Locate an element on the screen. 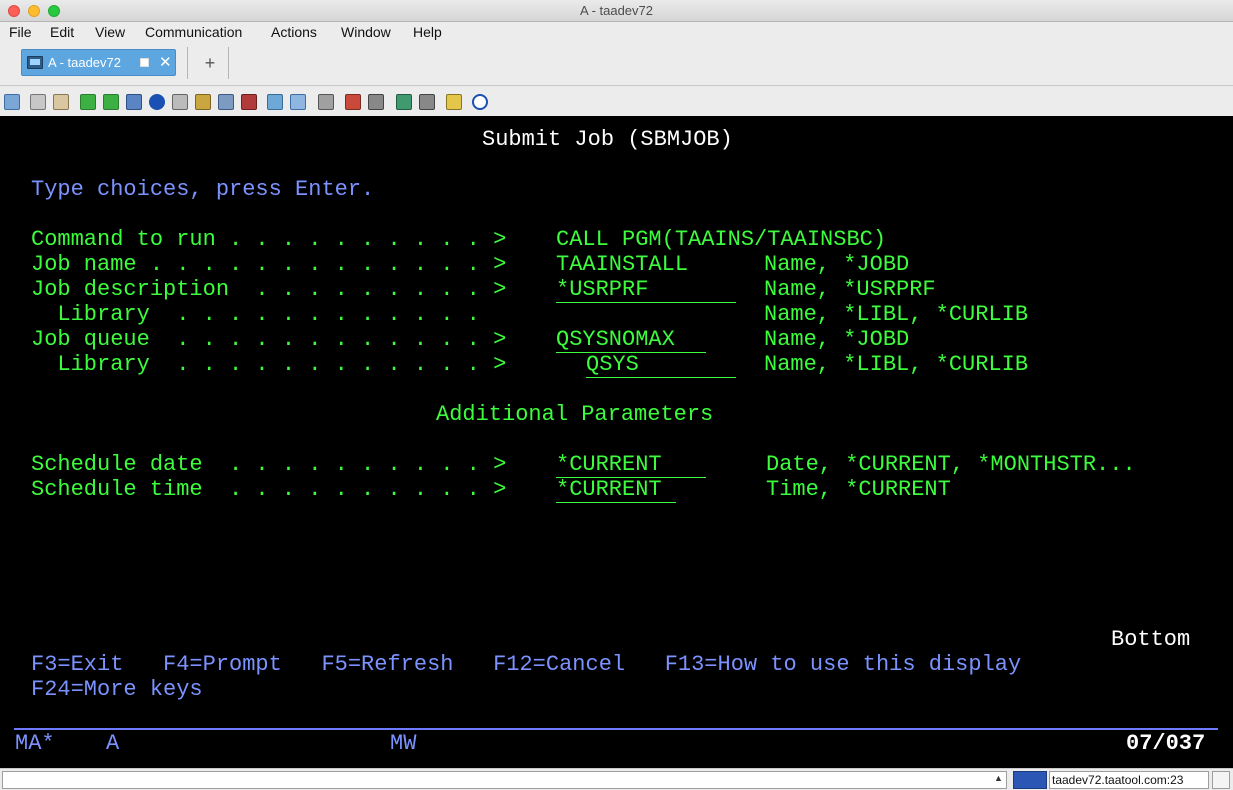 This screenshot has width=1233, height=790. upload-icon is located at coordinates (88, 102).